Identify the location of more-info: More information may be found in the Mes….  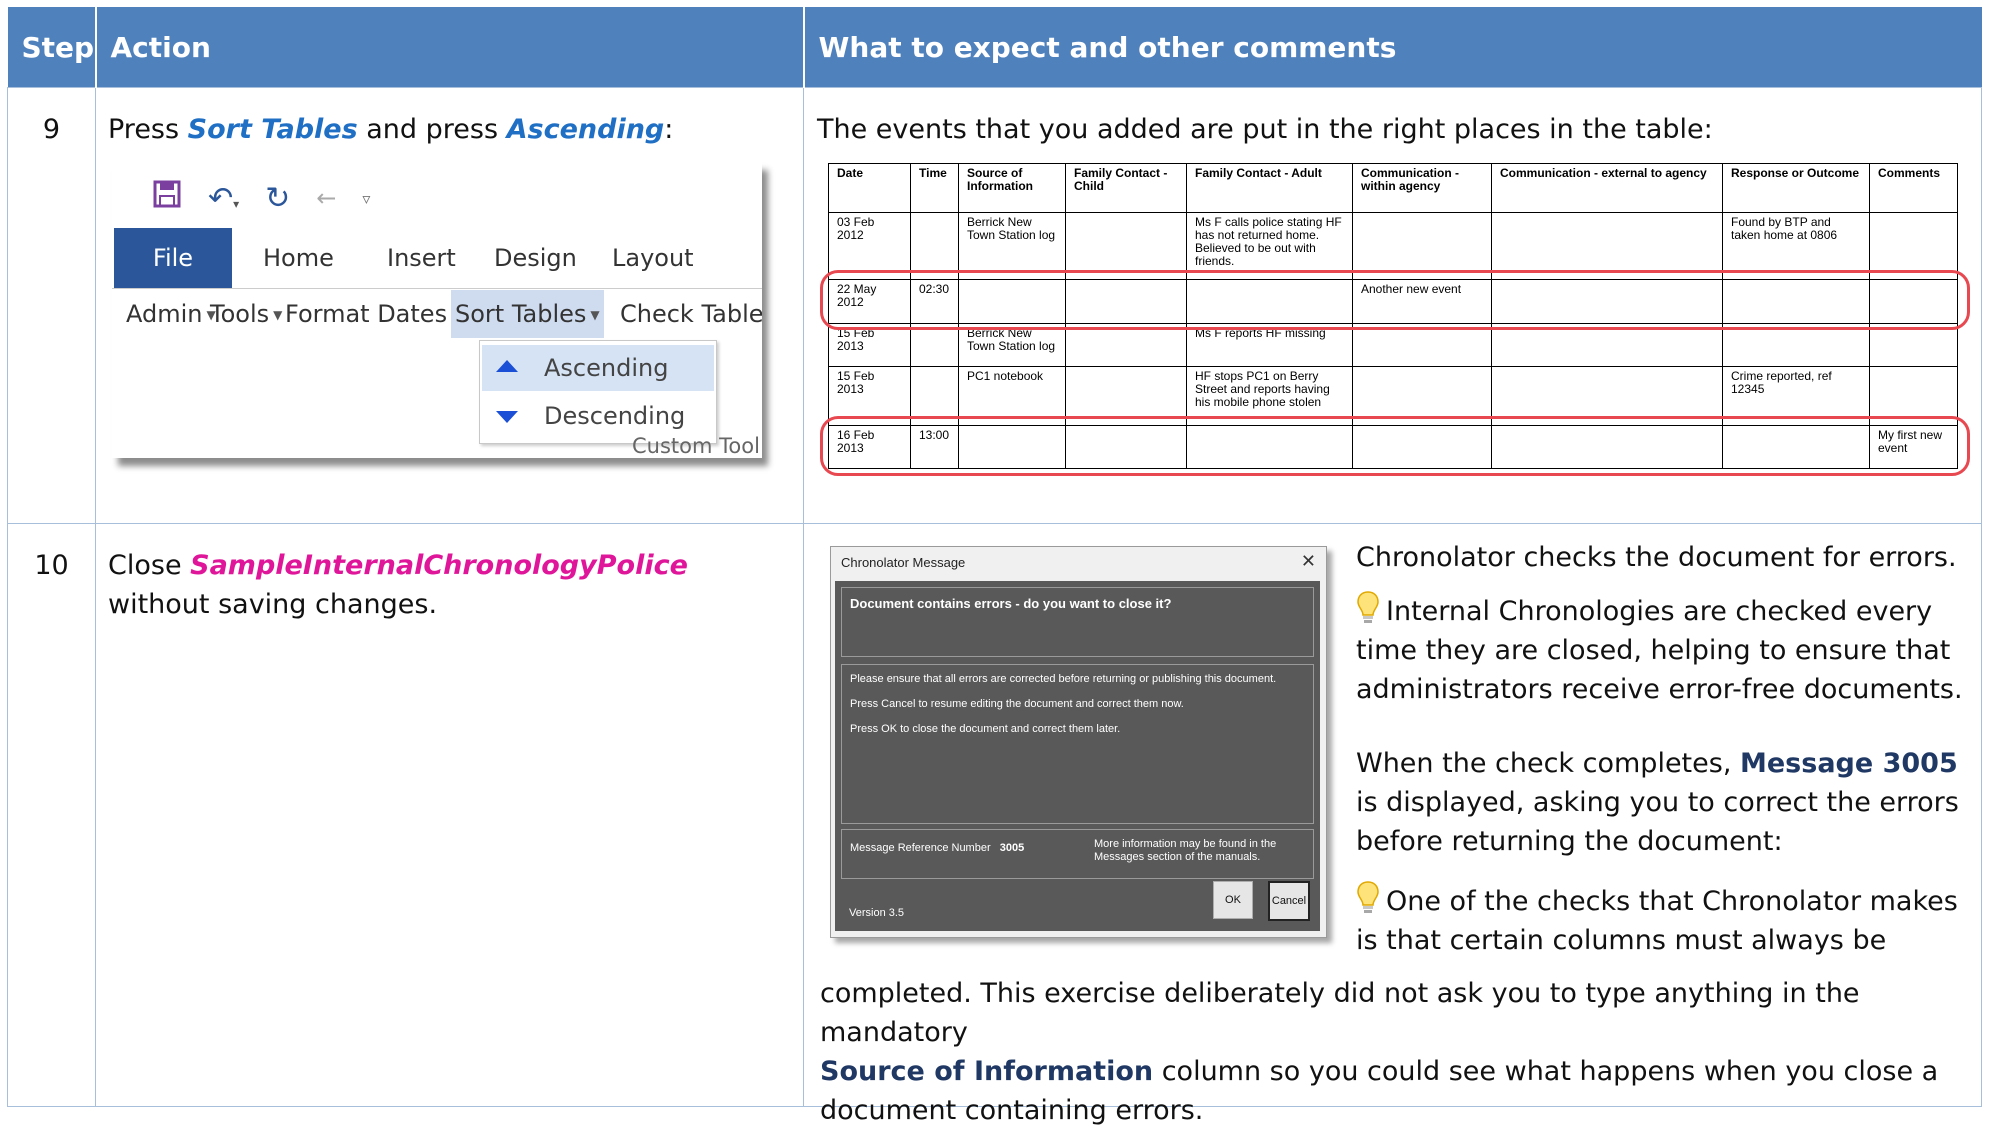
(1185, 850).